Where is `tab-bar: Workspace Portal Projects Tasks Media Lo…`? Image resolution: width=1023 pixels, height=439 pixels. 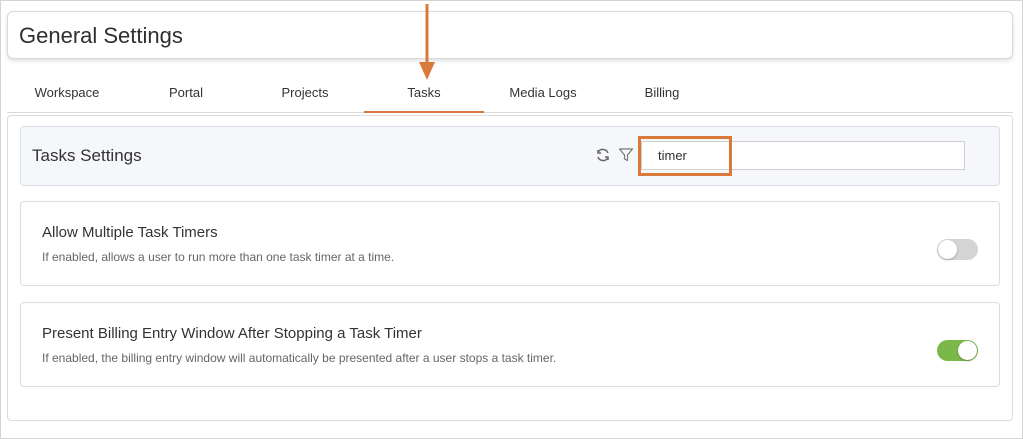
tab-bar: Workspace Portal Projects Tasks Media Lo… is located at coordinates (510, 95).